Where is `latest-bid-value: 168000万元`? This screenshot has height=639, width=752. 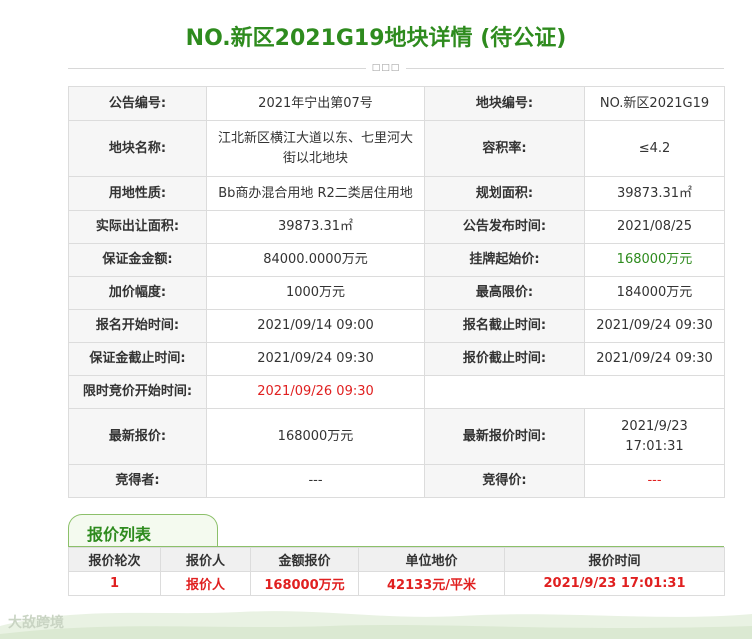 latest-bid-value: 168000万元 is located at coordinates (315, 436).